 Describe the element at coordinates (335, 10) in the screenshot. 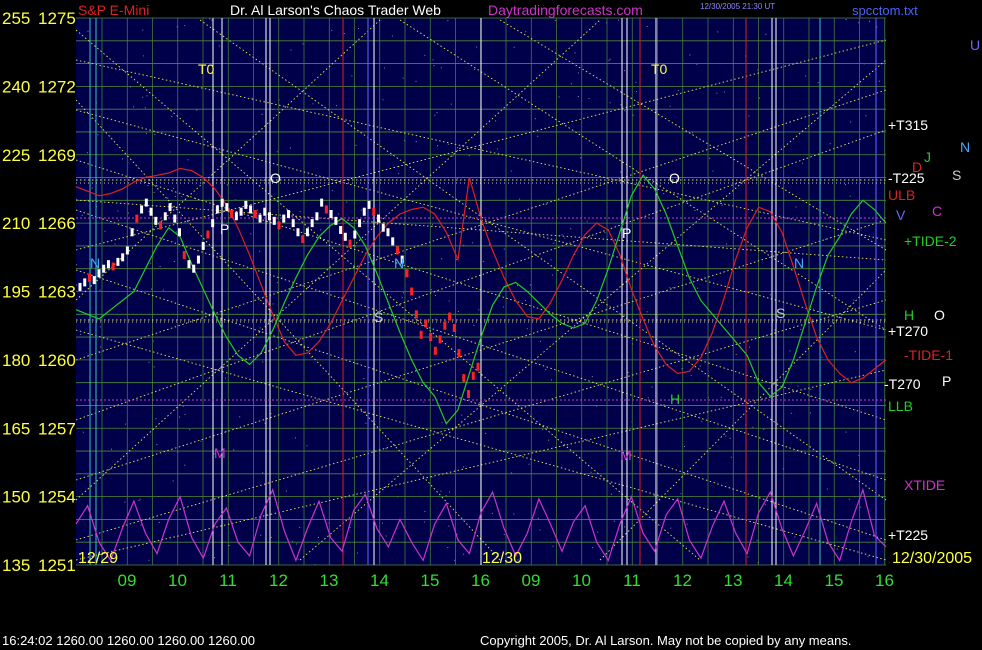

I see `author-title: Dr. Al Larson's Chaos Trader Web` at that location.